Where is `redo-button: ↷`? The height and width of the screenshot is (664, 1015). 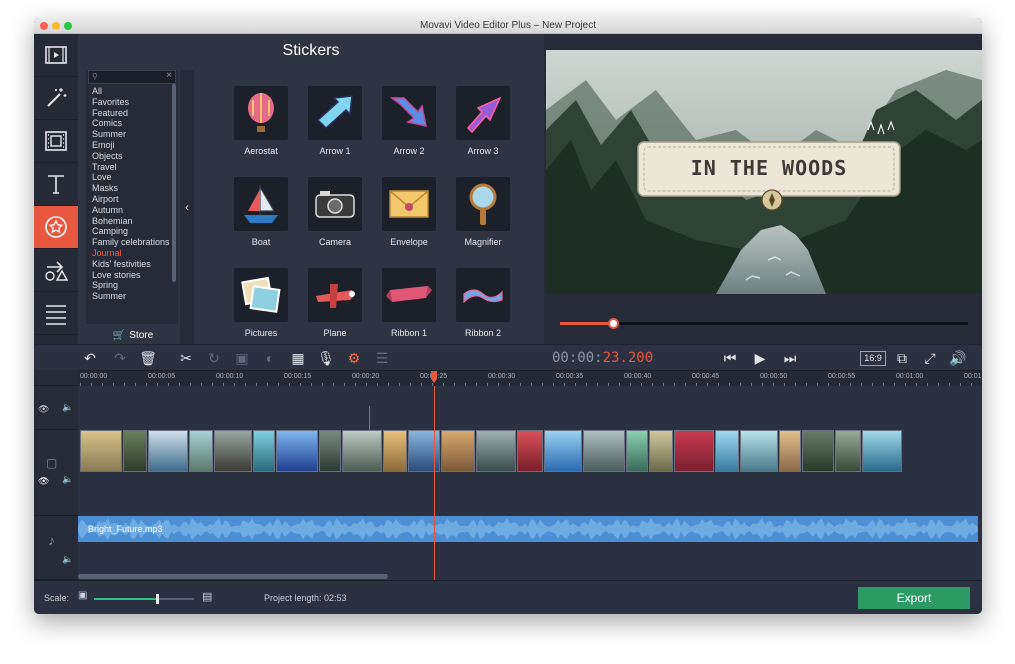 redo-button: ↷ is located at coordinates (120, 358).